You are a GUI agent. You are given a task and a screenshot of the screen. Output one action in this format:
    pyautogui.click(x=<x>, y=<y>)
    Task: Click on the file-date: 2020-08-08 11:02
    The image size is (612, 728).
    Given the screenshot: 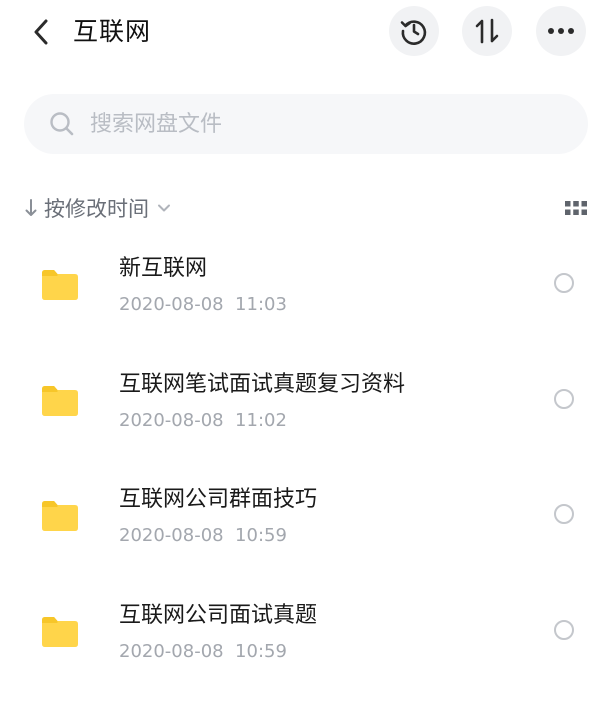 What is the action you would take?
    pyautogui.click(x=203, y=420)
    